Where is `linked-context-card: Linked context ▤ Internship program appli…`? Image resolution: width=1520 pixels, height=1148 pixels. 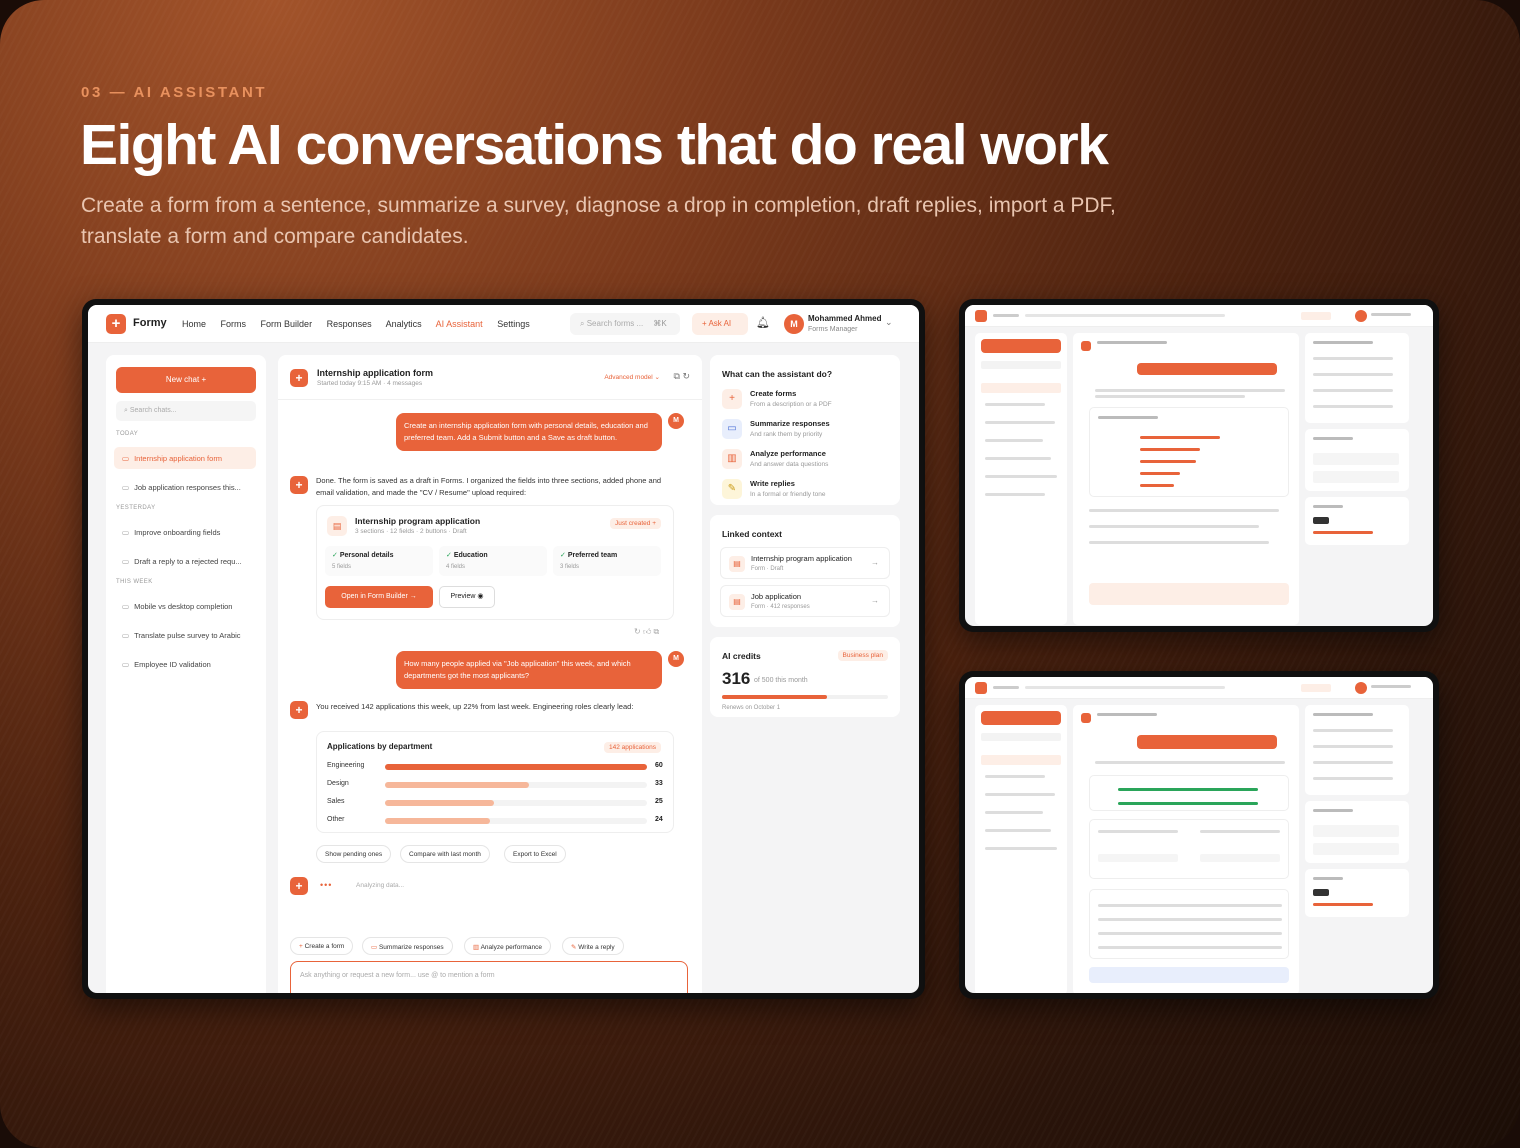
linked-context-card: Linked context ▤ Internship program appli… is located at coordinates (805, 571).